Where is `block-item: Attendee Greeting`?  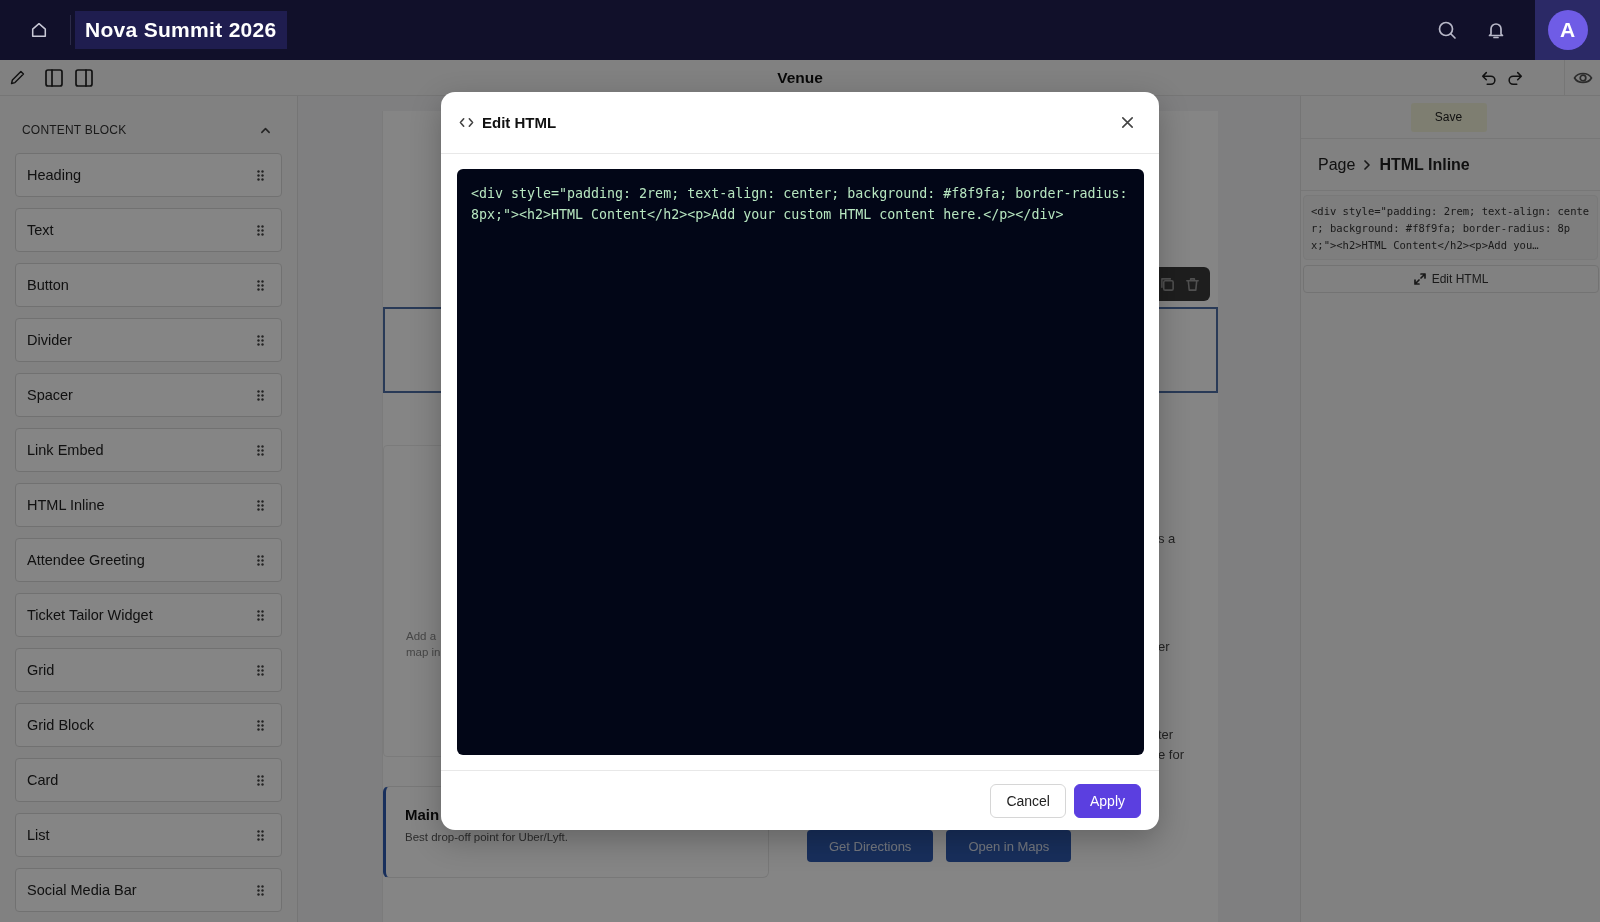
block-item: Attendee Greeting is located at coordinates (148, 560).